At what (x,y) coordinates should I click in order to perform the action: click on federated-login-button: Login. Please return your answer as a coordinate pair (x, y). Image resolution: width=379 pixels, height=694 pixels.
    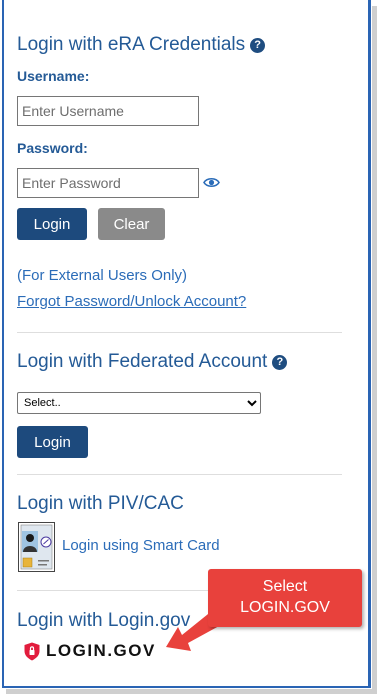
    Looking at the image, I should click on (52, 442).